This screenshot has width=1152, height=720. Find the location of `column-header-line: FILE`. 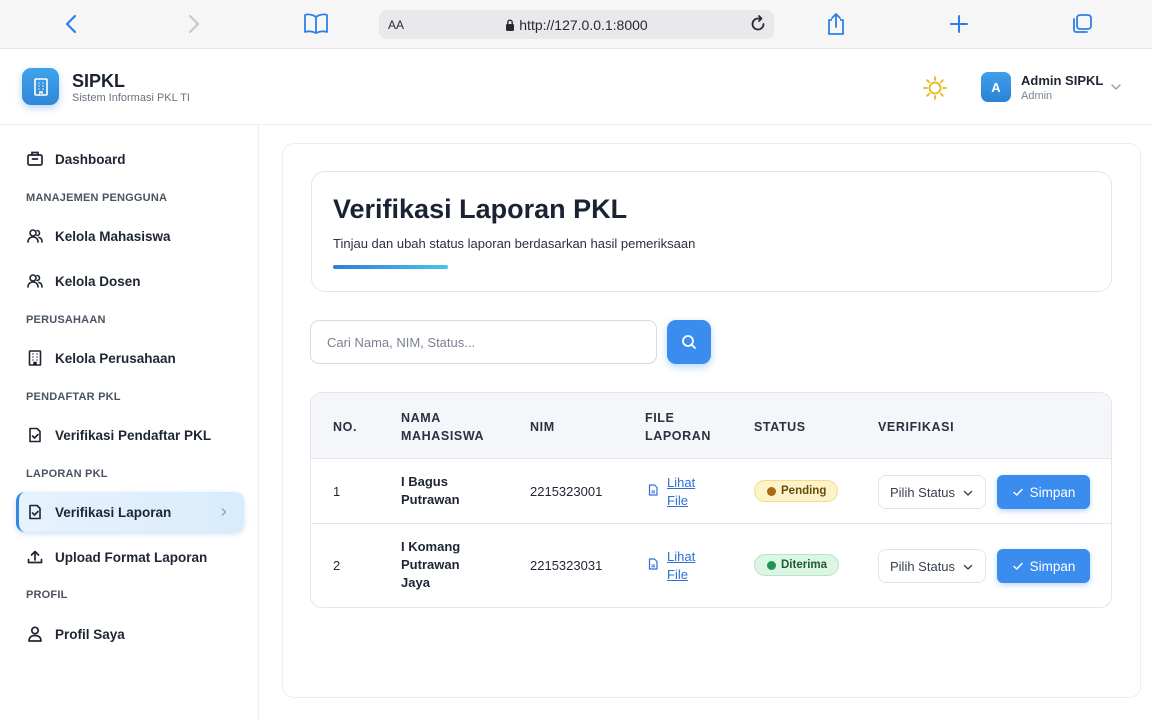

column-header-line: FILE is located at coordinates (660, 418).